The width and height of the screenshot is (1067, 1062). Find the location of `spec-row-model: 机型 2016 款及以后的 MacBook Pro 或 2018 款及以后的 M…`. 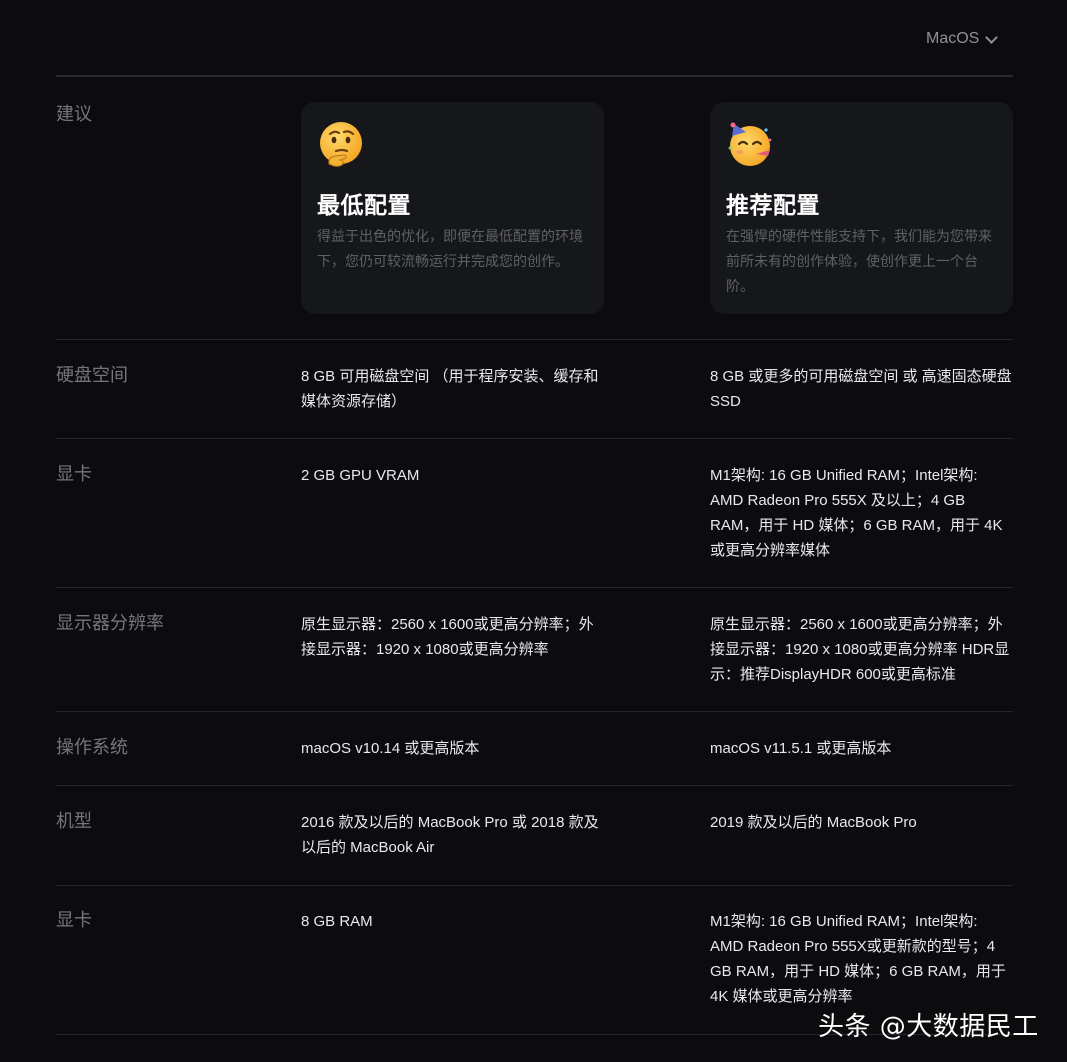

spec-row-model: 机型 2016 款及以后的 MacBook Pro 或 2018 款及以后的 M… is located at coordinates (534, 836).